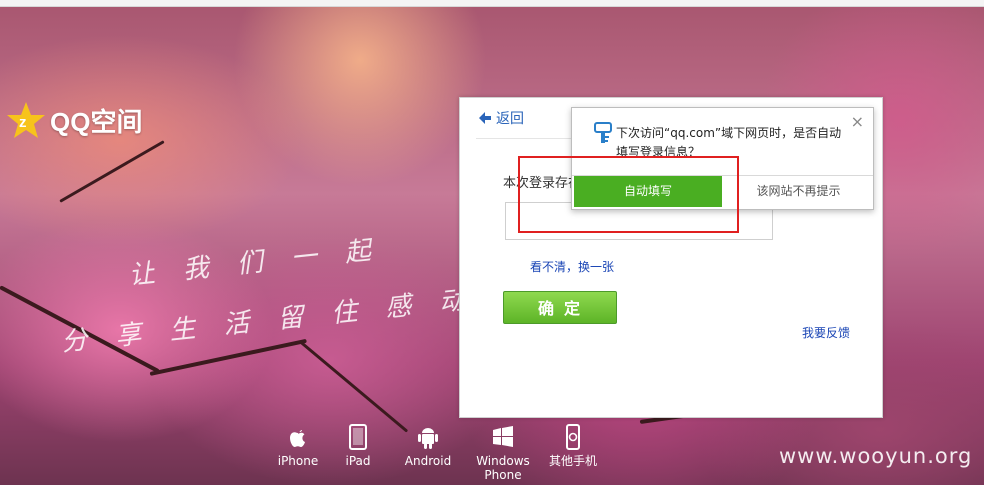  What do you see at coordinates (358, 453) in the screenshot?
I see `platform-ipad: iPad` at bounding box center [358, 453].